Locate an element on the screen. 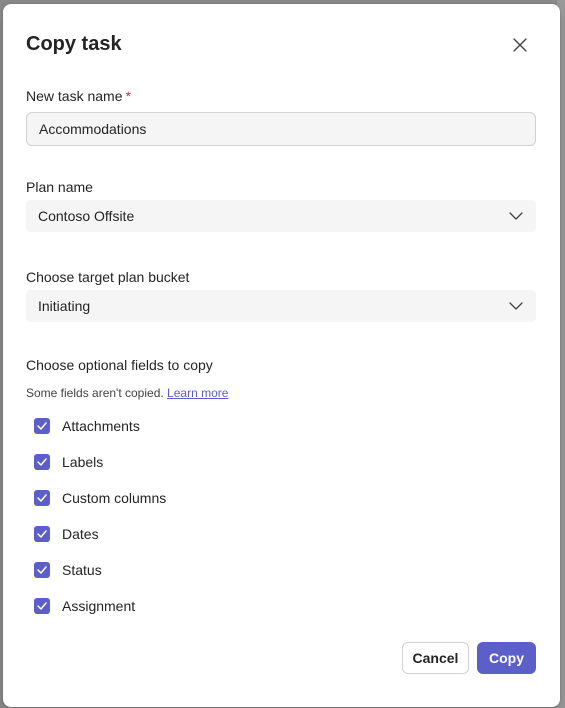 This screenshot has height=708, width=565. checkbox-custom-columns: Custom columns is located at coordinates (100, 498).